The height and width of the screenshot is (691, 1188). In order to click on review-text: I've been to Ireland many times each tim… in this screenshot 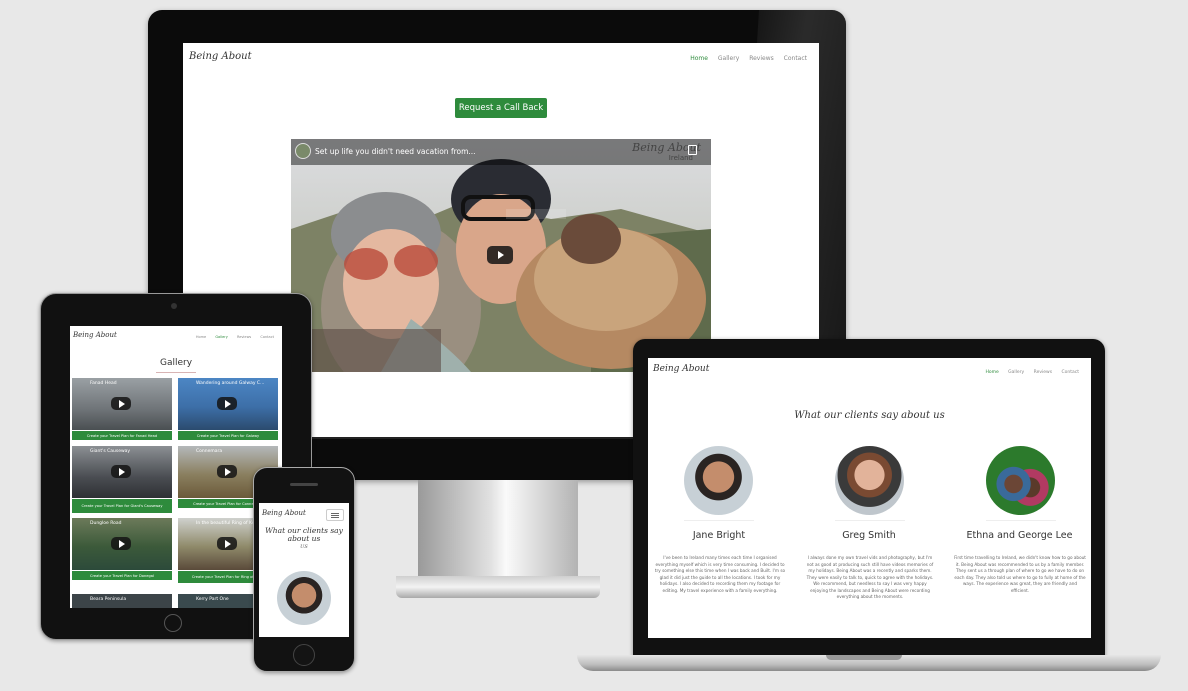, I will do `click(720, 574)`.